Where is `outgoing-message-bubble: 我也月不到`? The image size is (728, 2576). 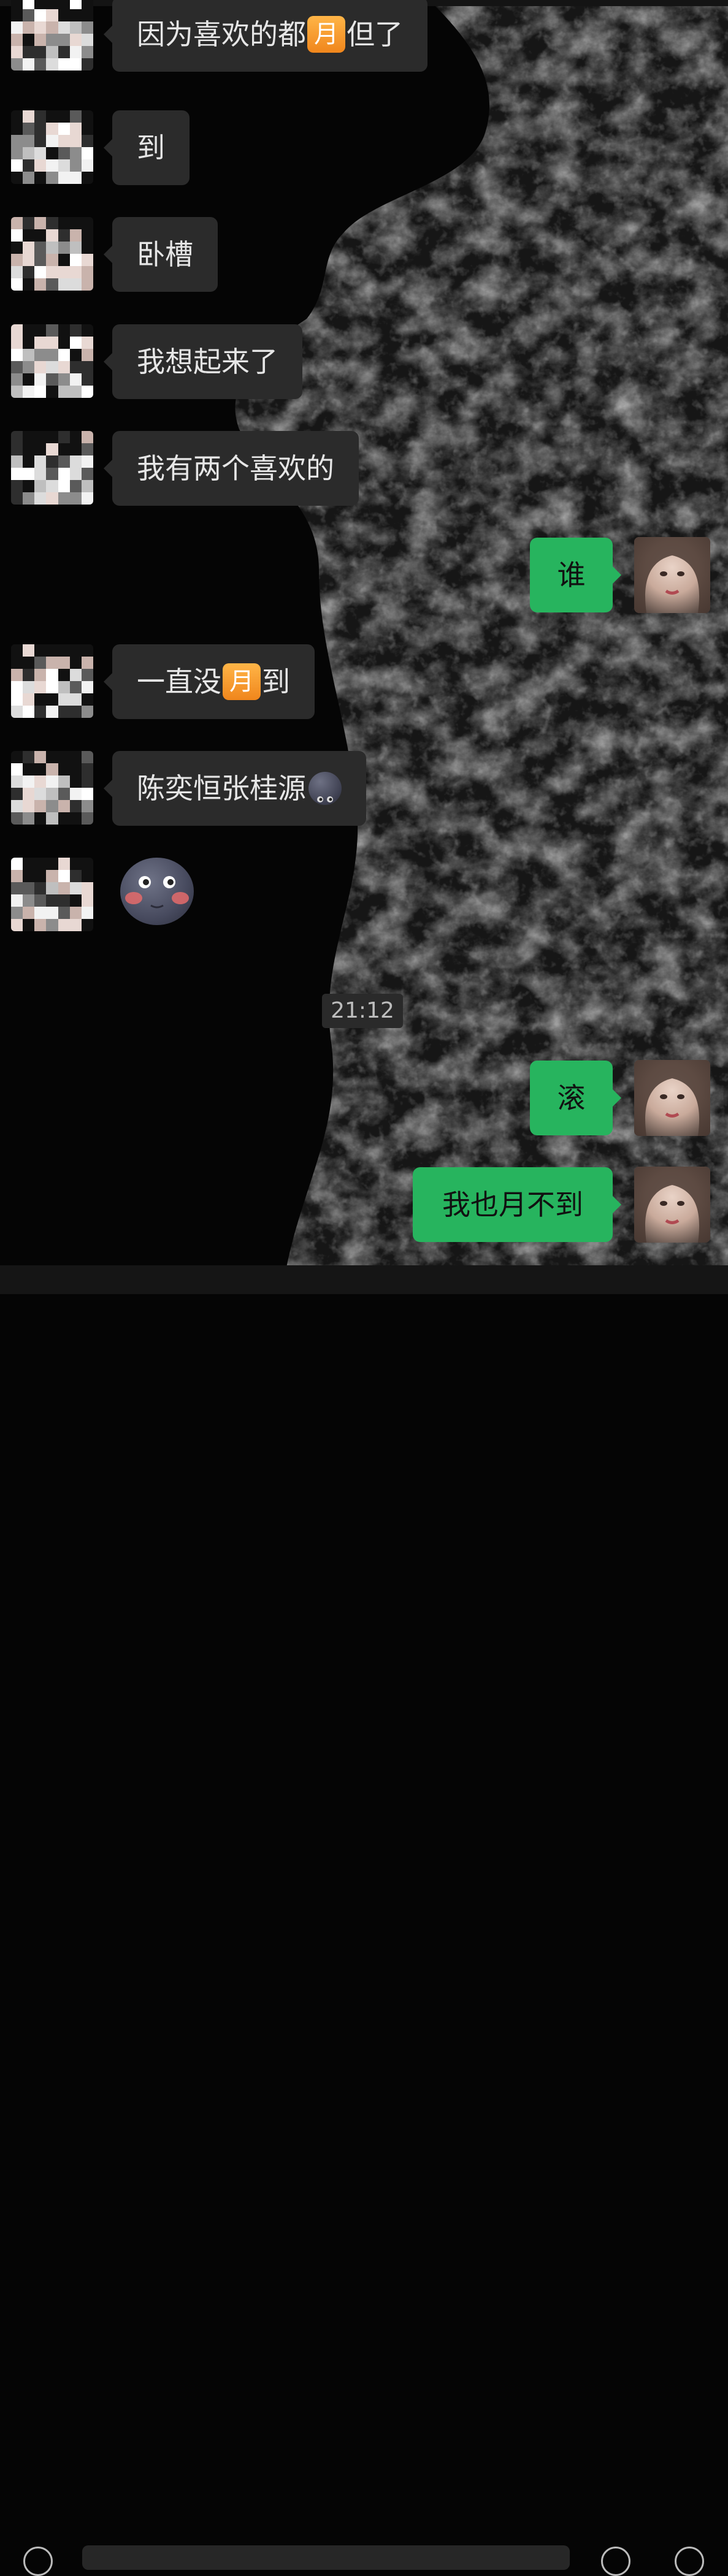 outgoing-message-bubble: 我也月不到 is located at coordinates (517, 1204).